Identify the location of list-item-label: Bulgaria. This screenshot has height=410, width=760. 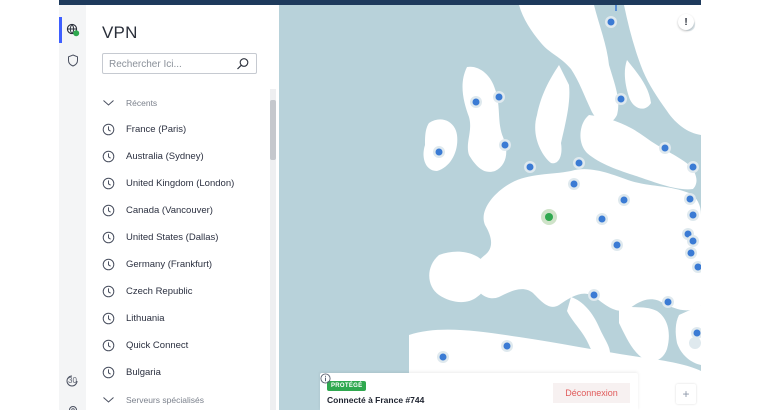
(143, 372).